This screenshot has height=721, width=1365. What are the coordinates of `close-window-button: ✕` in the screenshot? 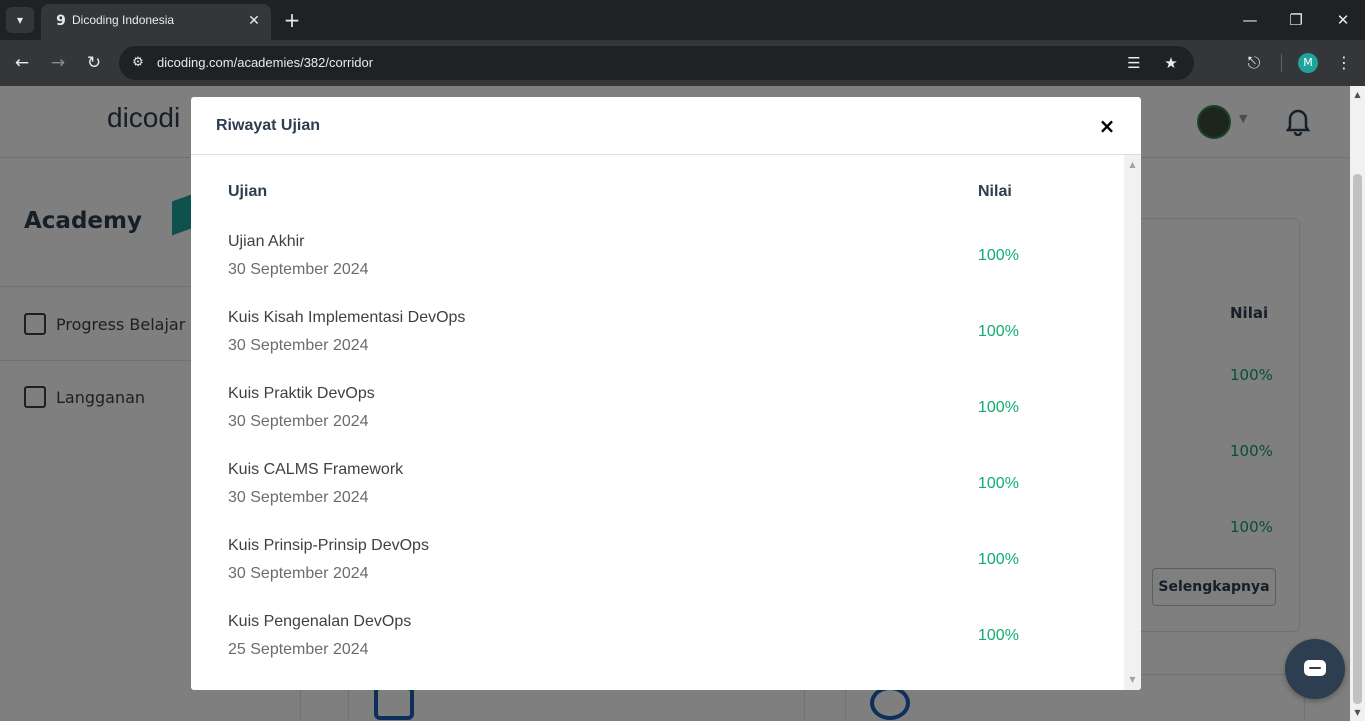 It's located at (1343, 20).